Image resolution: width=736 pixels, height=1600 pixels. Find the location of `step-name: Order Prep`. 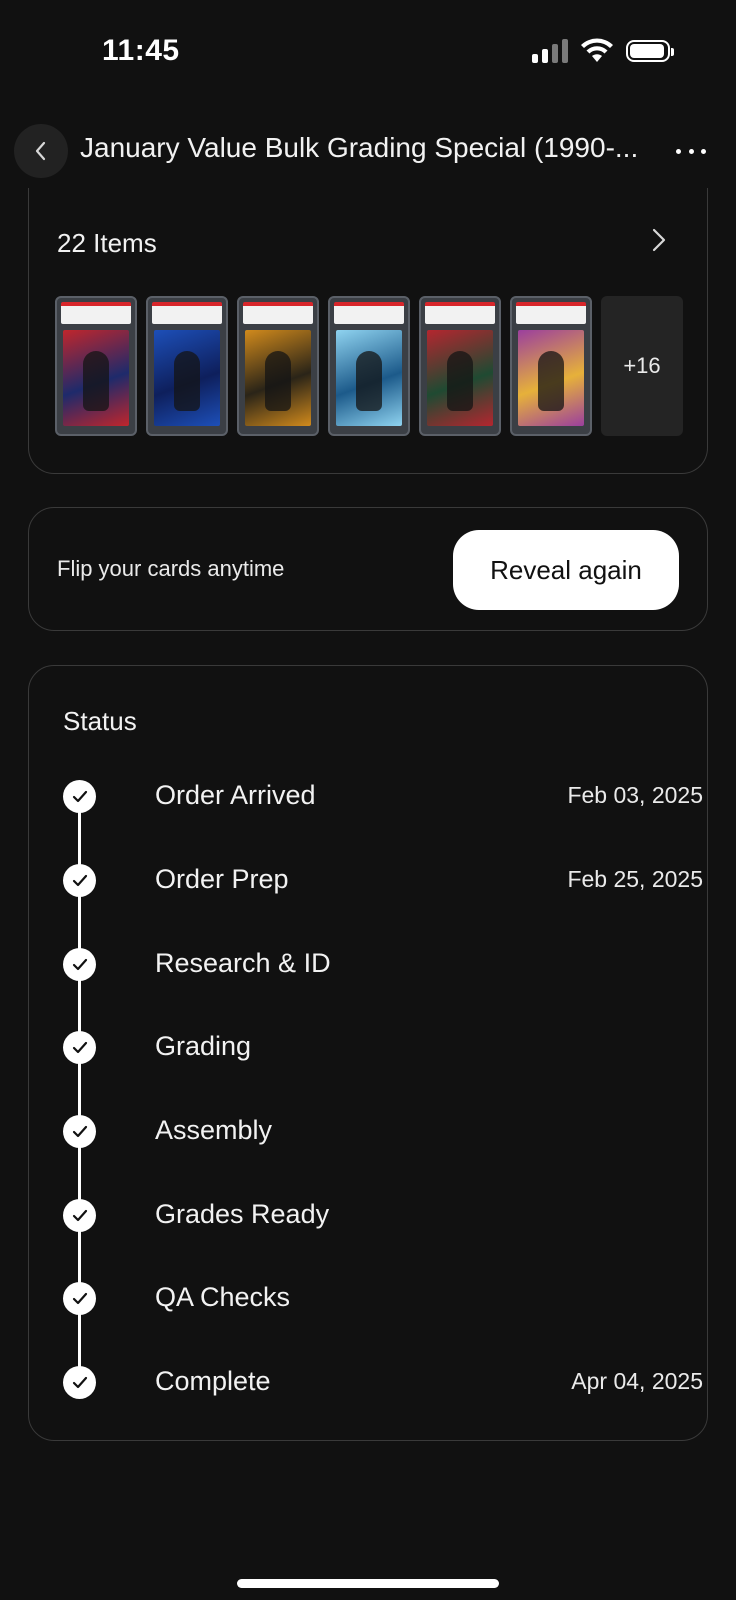

step-name: Order Prep is located at coordinates (222, 879).